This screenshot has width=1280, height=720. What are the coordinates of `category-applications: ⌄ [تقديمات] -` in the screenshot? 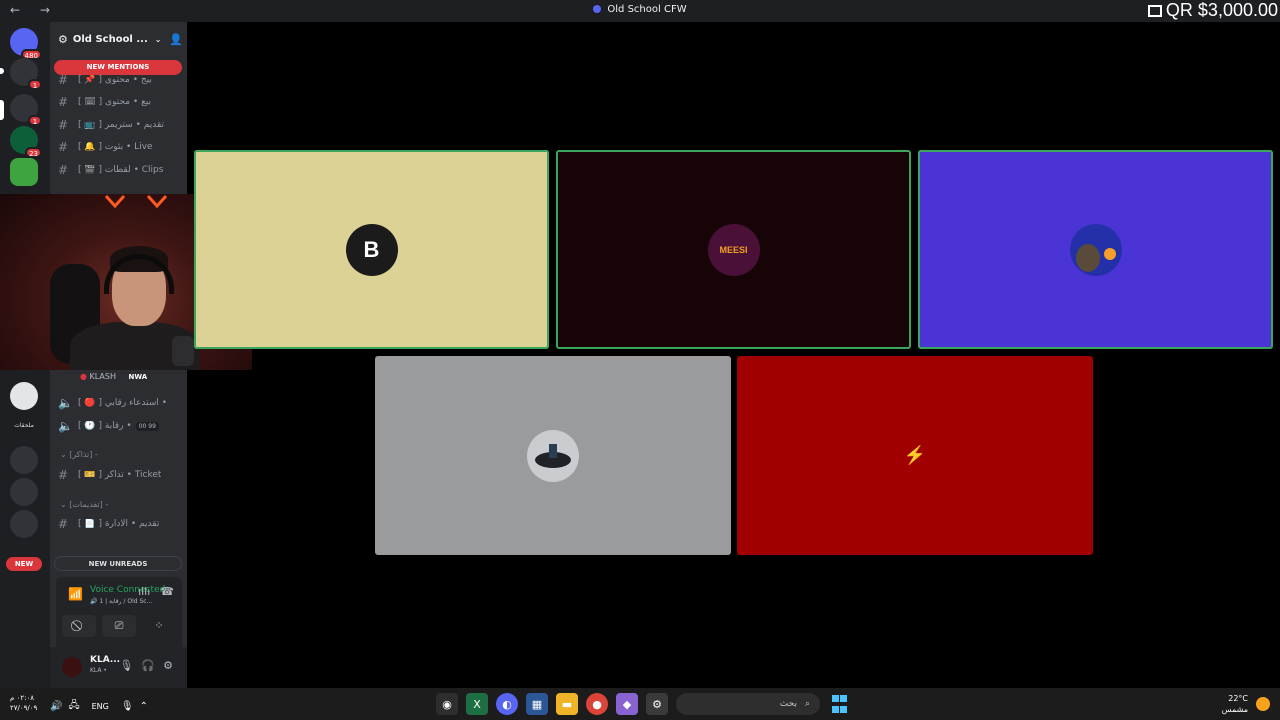 It's located at (84, 504).